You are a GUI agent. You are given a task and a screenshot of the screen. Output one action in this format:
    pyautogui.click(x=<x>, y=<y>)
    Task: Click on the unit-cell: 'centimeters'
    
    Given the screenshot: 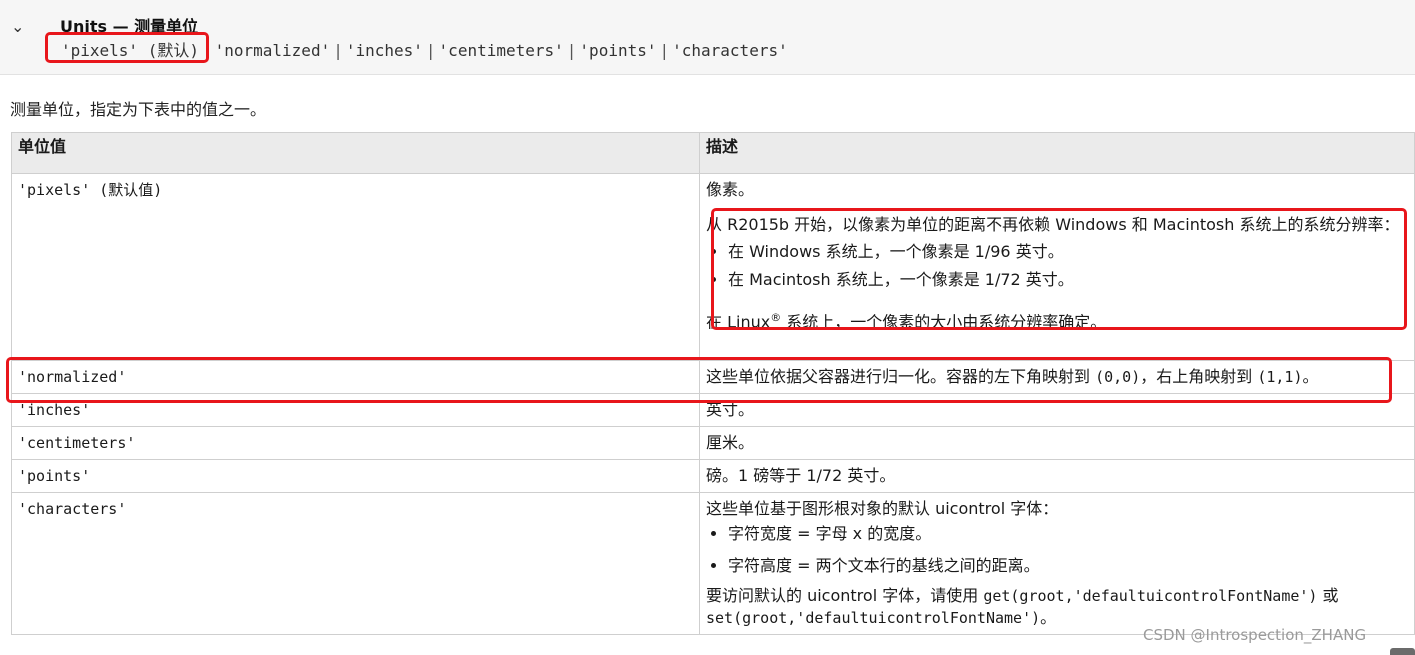 What is the action you would take?
    pyautogui.click(x=355, y=443)
    